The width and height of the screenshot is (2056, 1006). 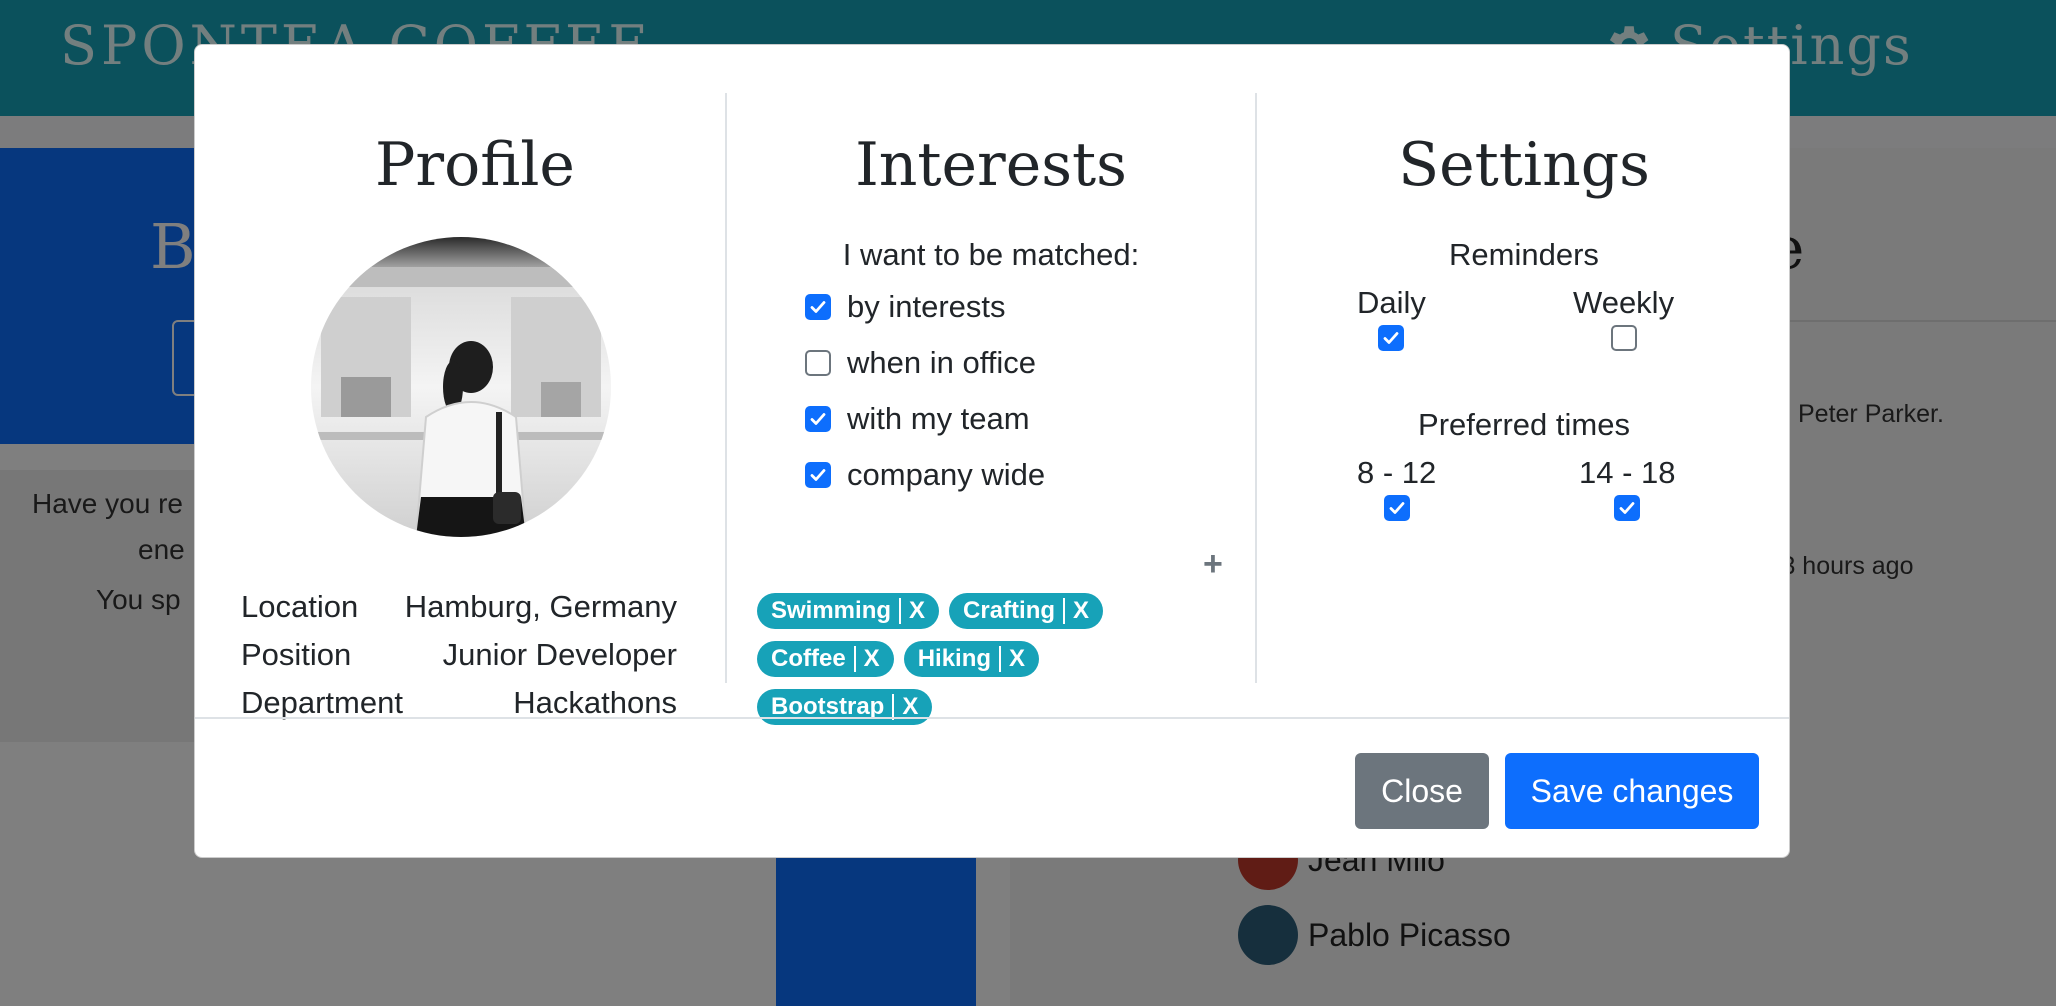 I want to click on option-label: Daily, so click(x=1391, y=302).